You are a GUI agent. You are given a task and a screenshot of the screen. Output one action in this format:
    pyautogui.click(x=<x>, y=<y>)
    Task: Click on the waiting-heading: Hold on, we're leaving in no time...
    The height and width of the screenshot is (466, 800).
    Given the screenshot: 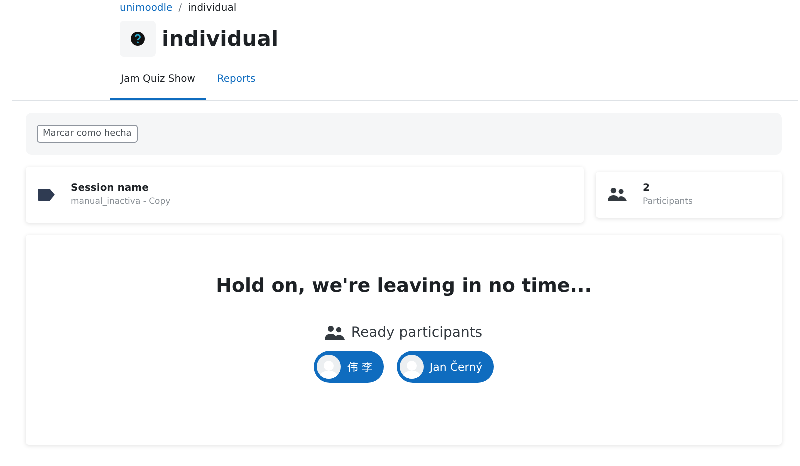 What is the action you would take?
    pyautogui.click(x=404, y=286)
    